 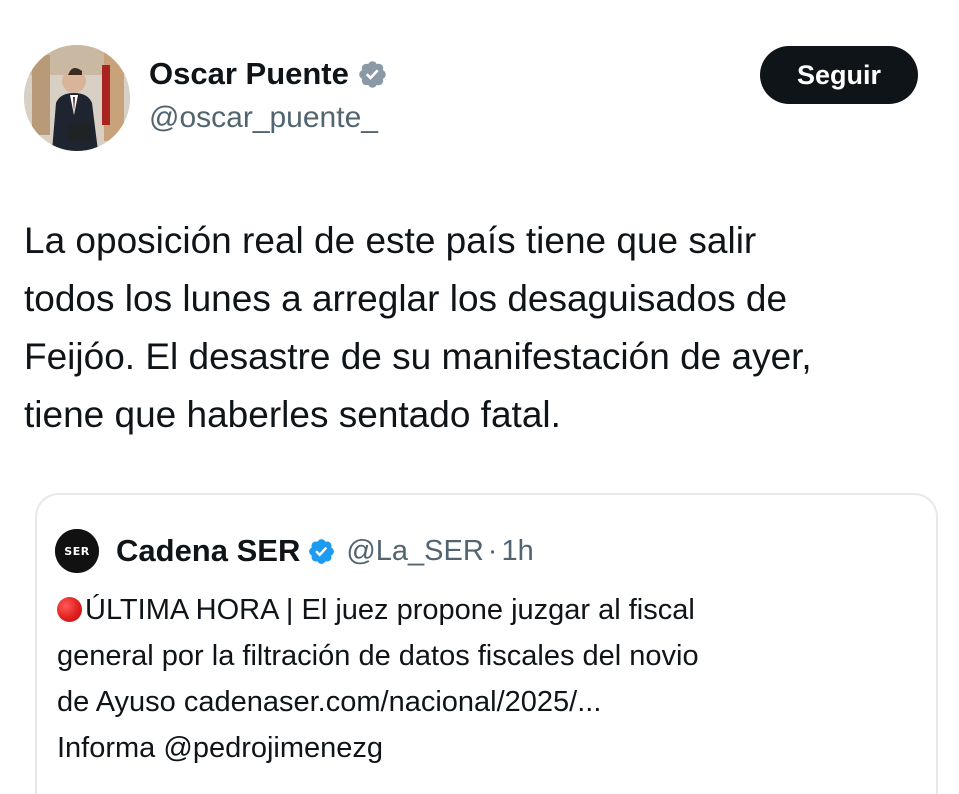 I want to click on quoted-text-prefix: Informa, so click(x=110, y=748).